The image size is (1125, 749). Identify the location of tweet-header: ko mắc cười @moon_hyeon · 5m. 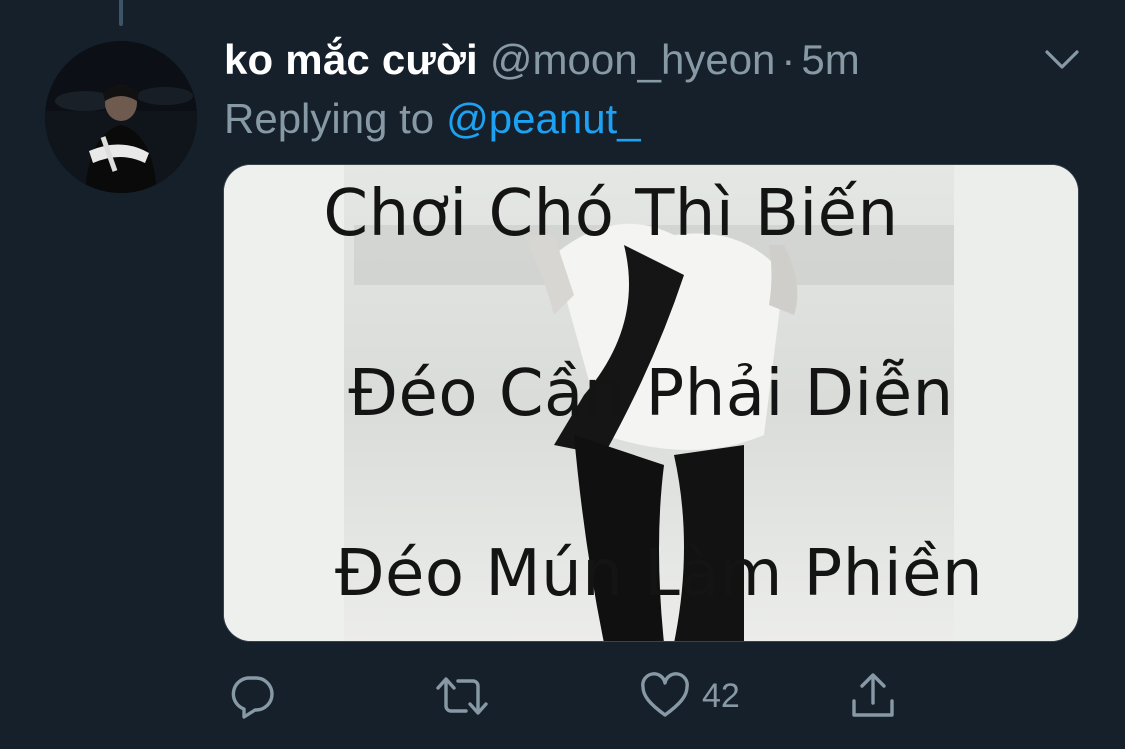
(542, 64).